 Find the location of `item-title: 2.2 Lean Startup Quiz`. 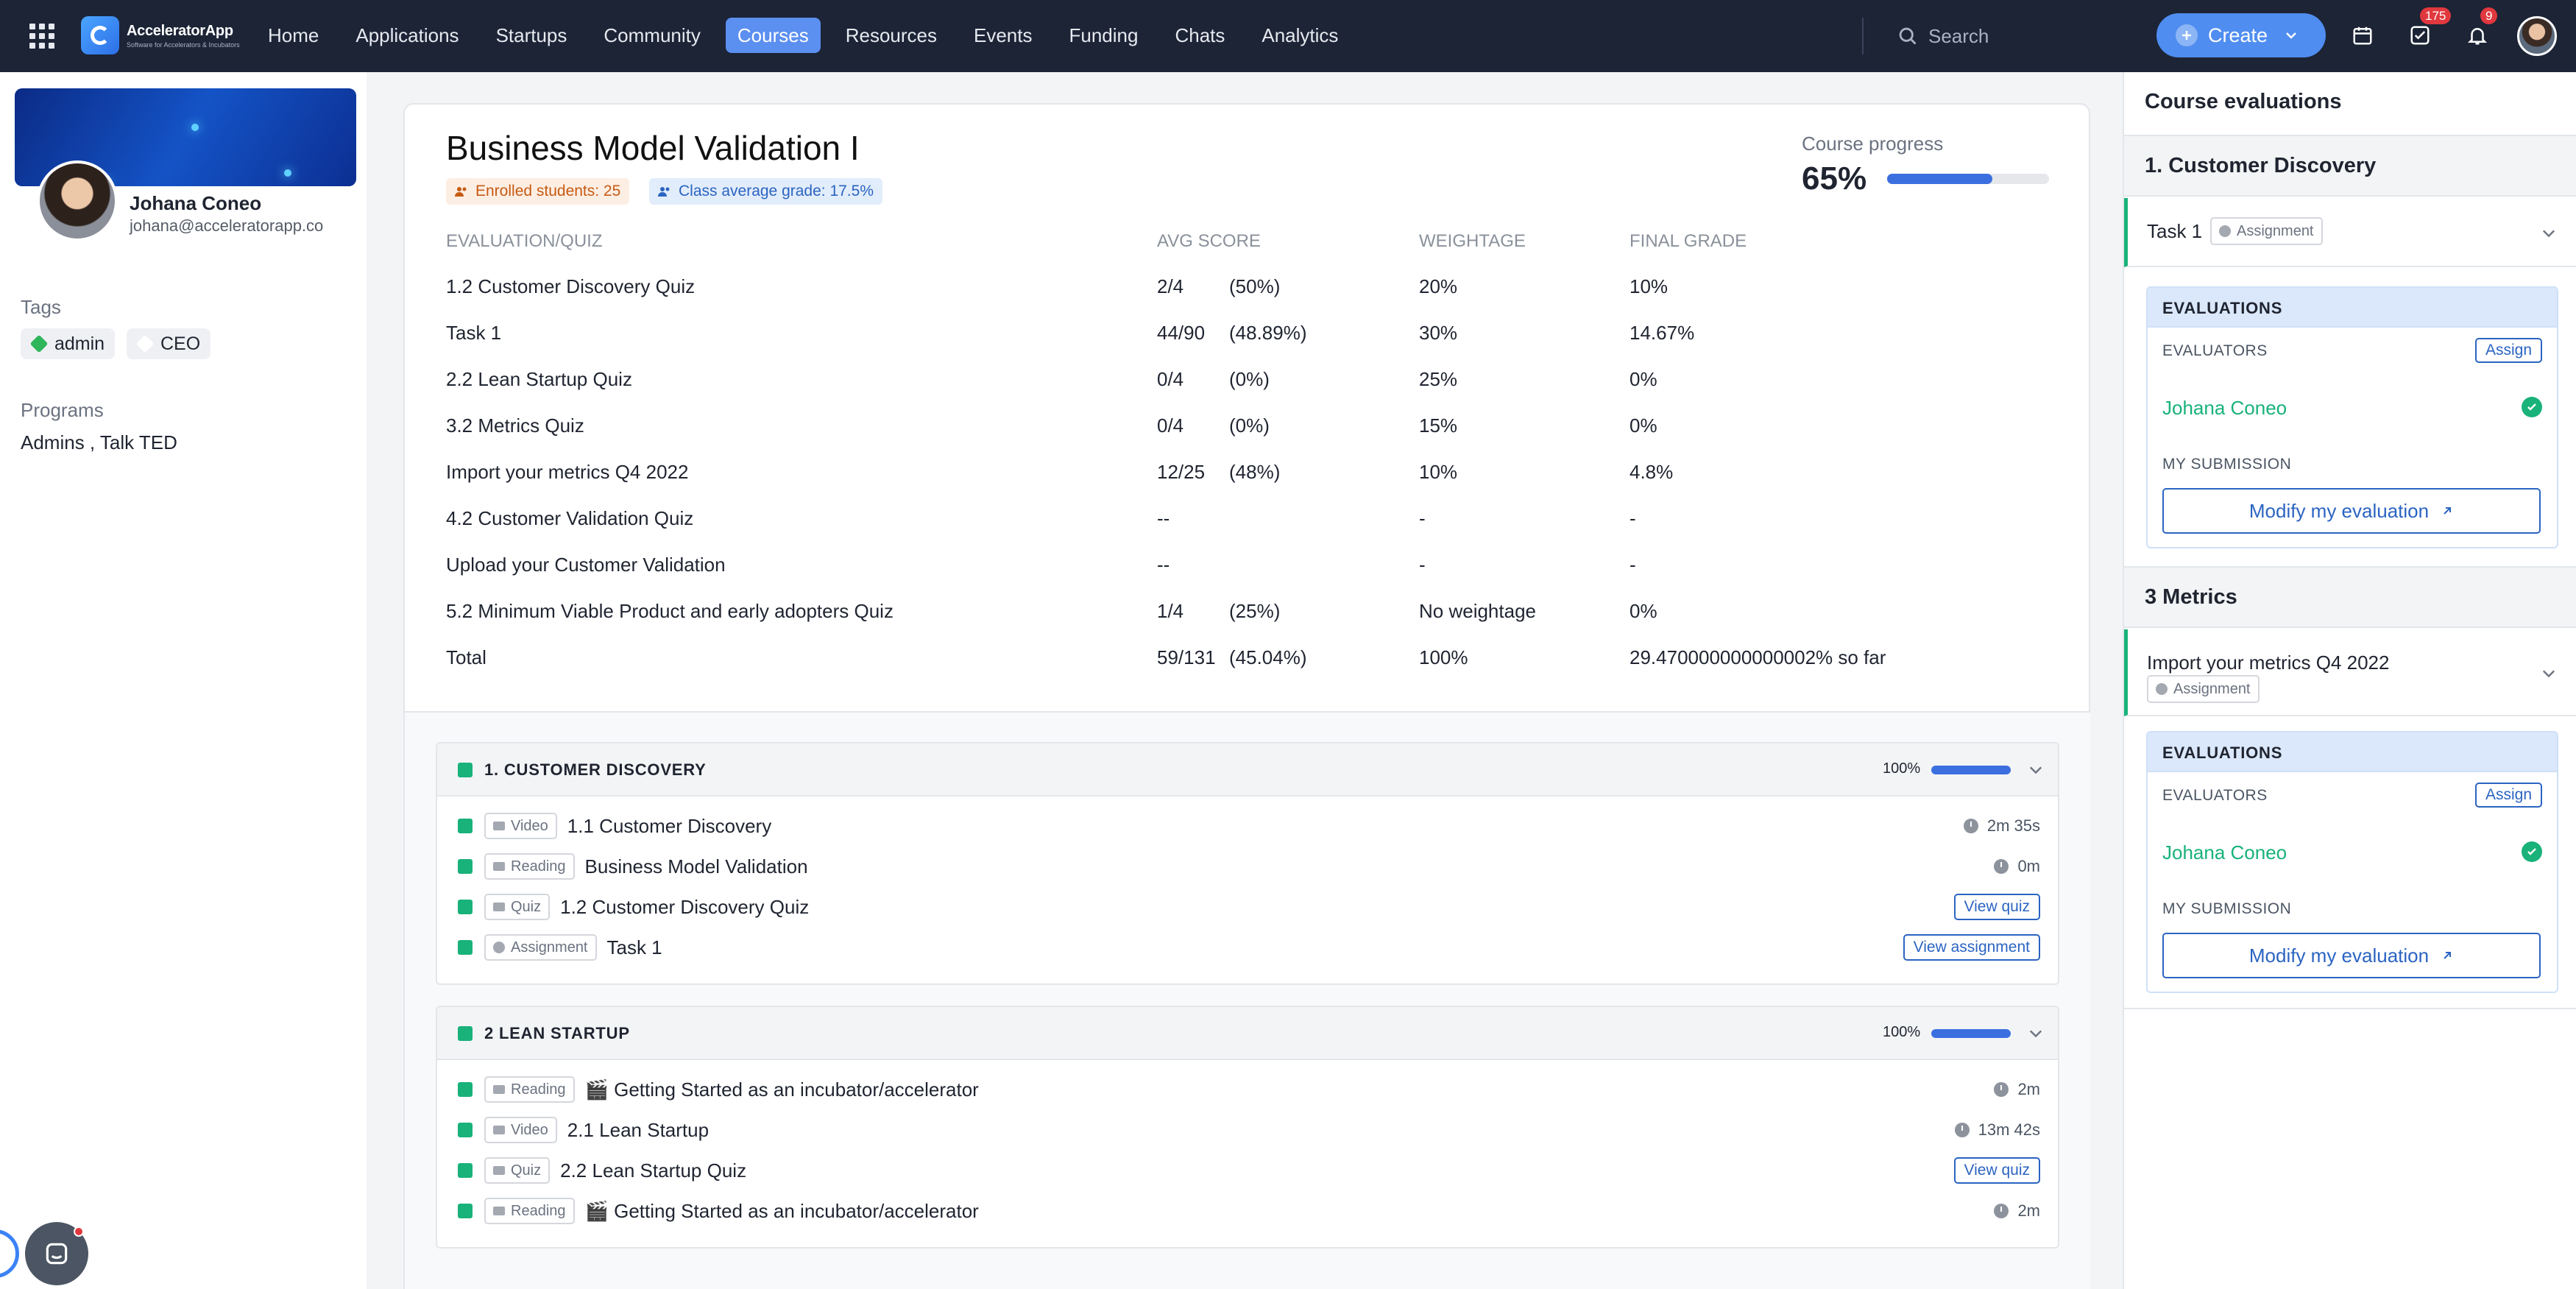

item-title: 2.2 Lean Startup Quiz is located at coordinates (653, 1170).